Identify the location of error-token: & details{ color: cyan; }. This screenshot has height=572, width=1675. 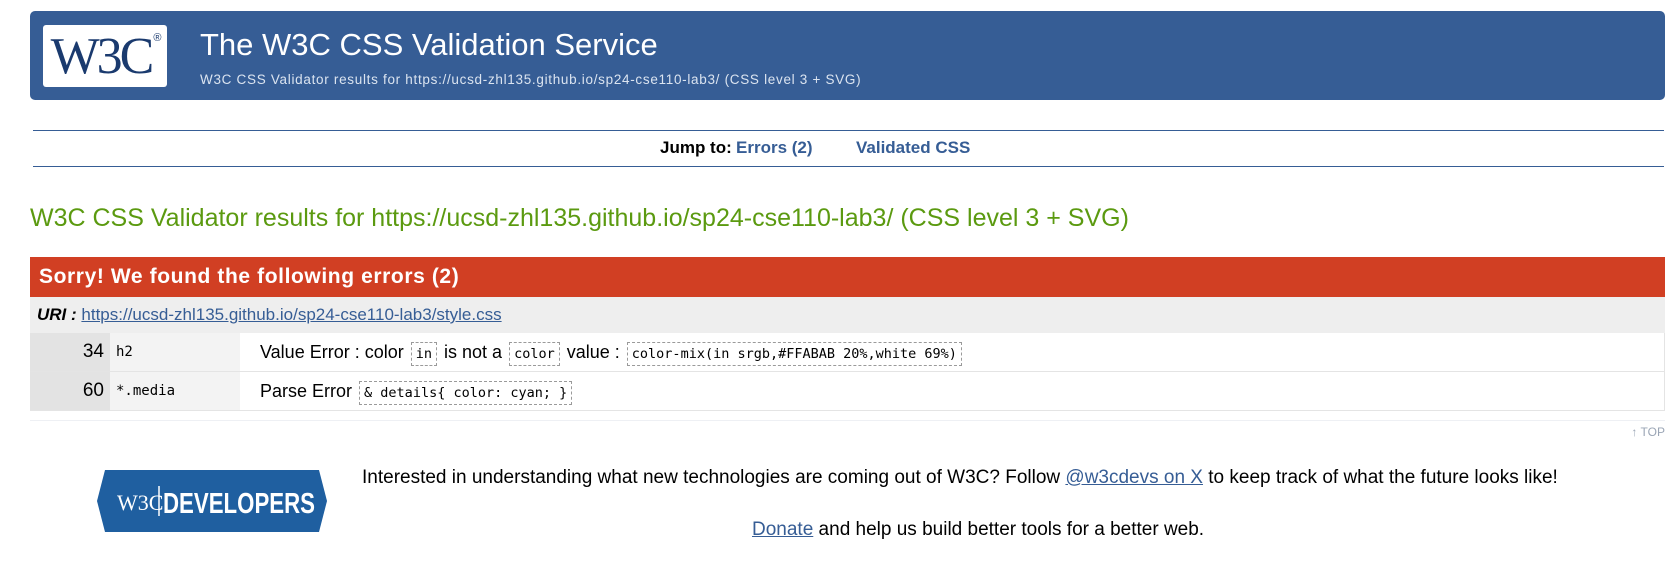
(466, 392).